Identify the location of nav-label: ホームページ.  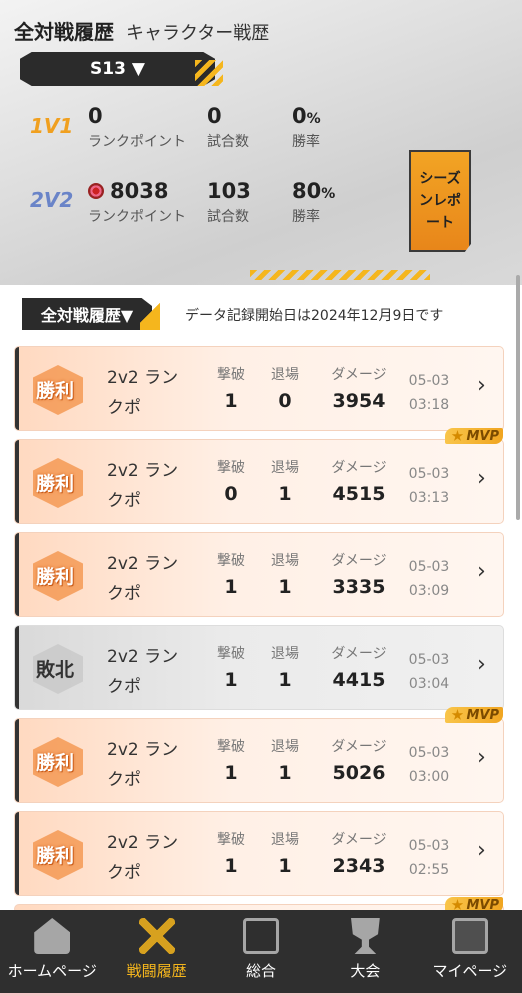
(52, 971).